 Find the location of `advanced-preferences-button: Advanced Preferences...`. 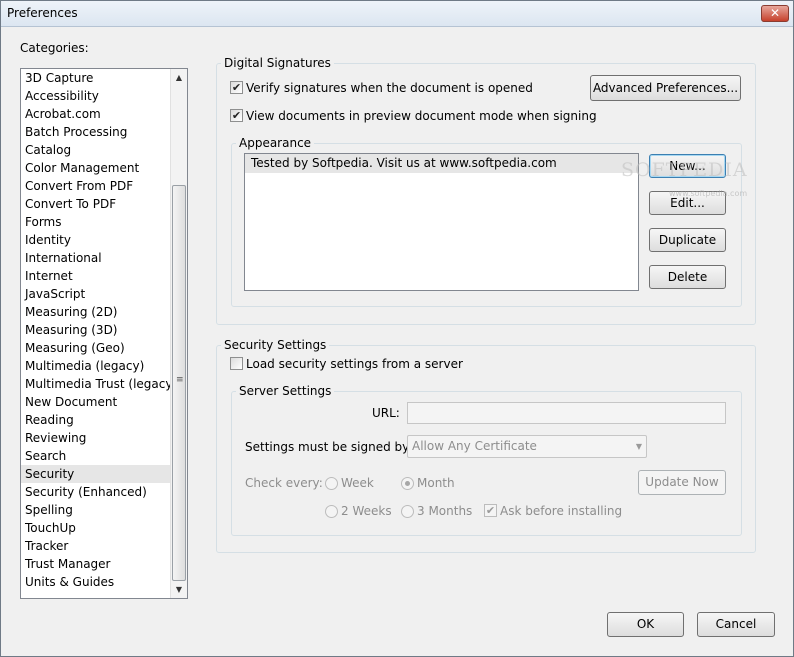

advanced-preferences-button: Advanced Preferences... is located at coordinates (665, 88).